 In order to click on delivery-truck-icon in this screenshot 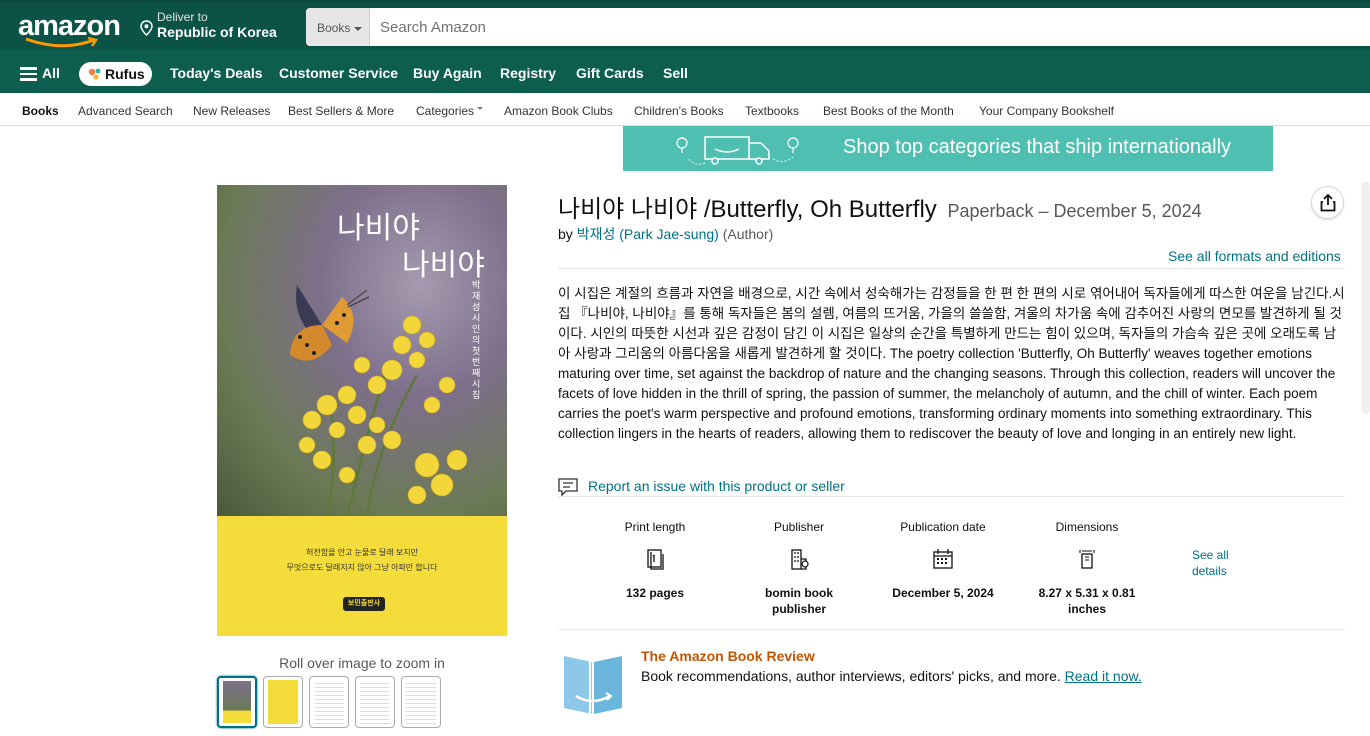, I will do `click(737, 150)`.